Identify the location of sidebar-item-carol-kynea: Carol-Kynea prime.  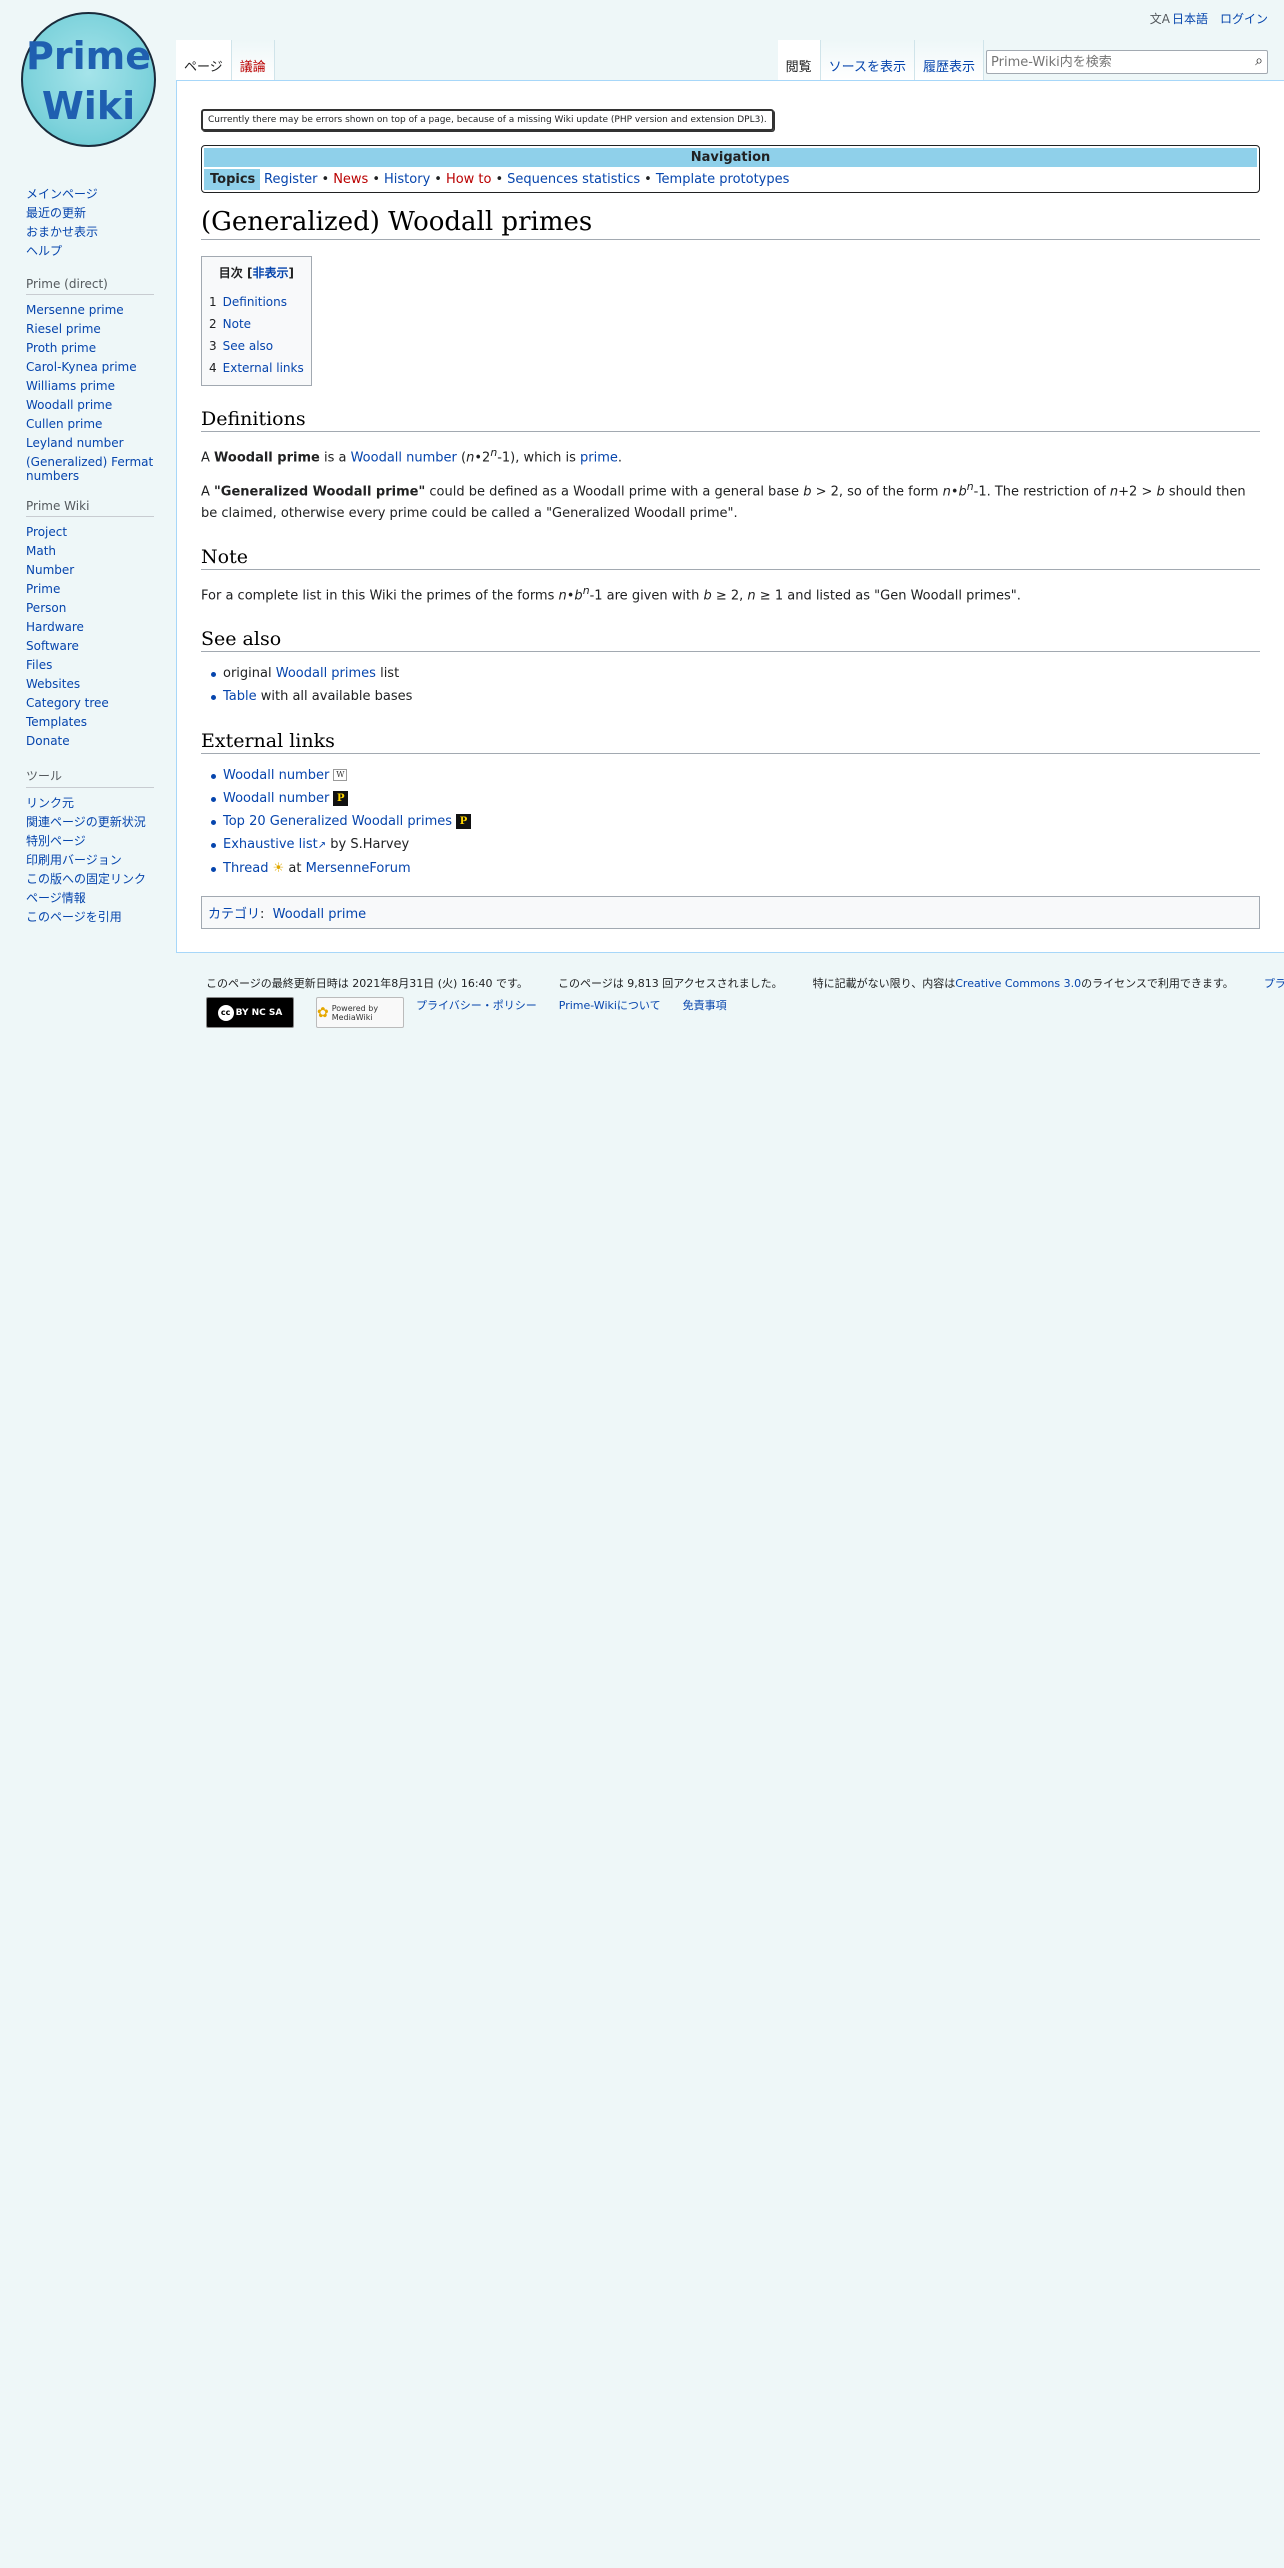
(81, 367).